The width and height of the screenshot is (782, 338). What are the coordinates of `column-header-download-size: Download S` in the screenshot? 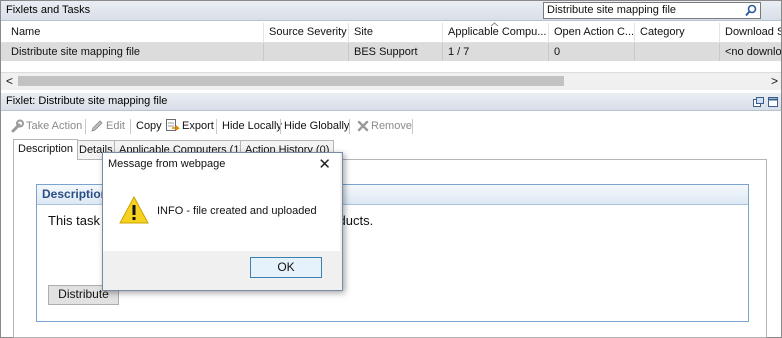 It's located at (750, 32).